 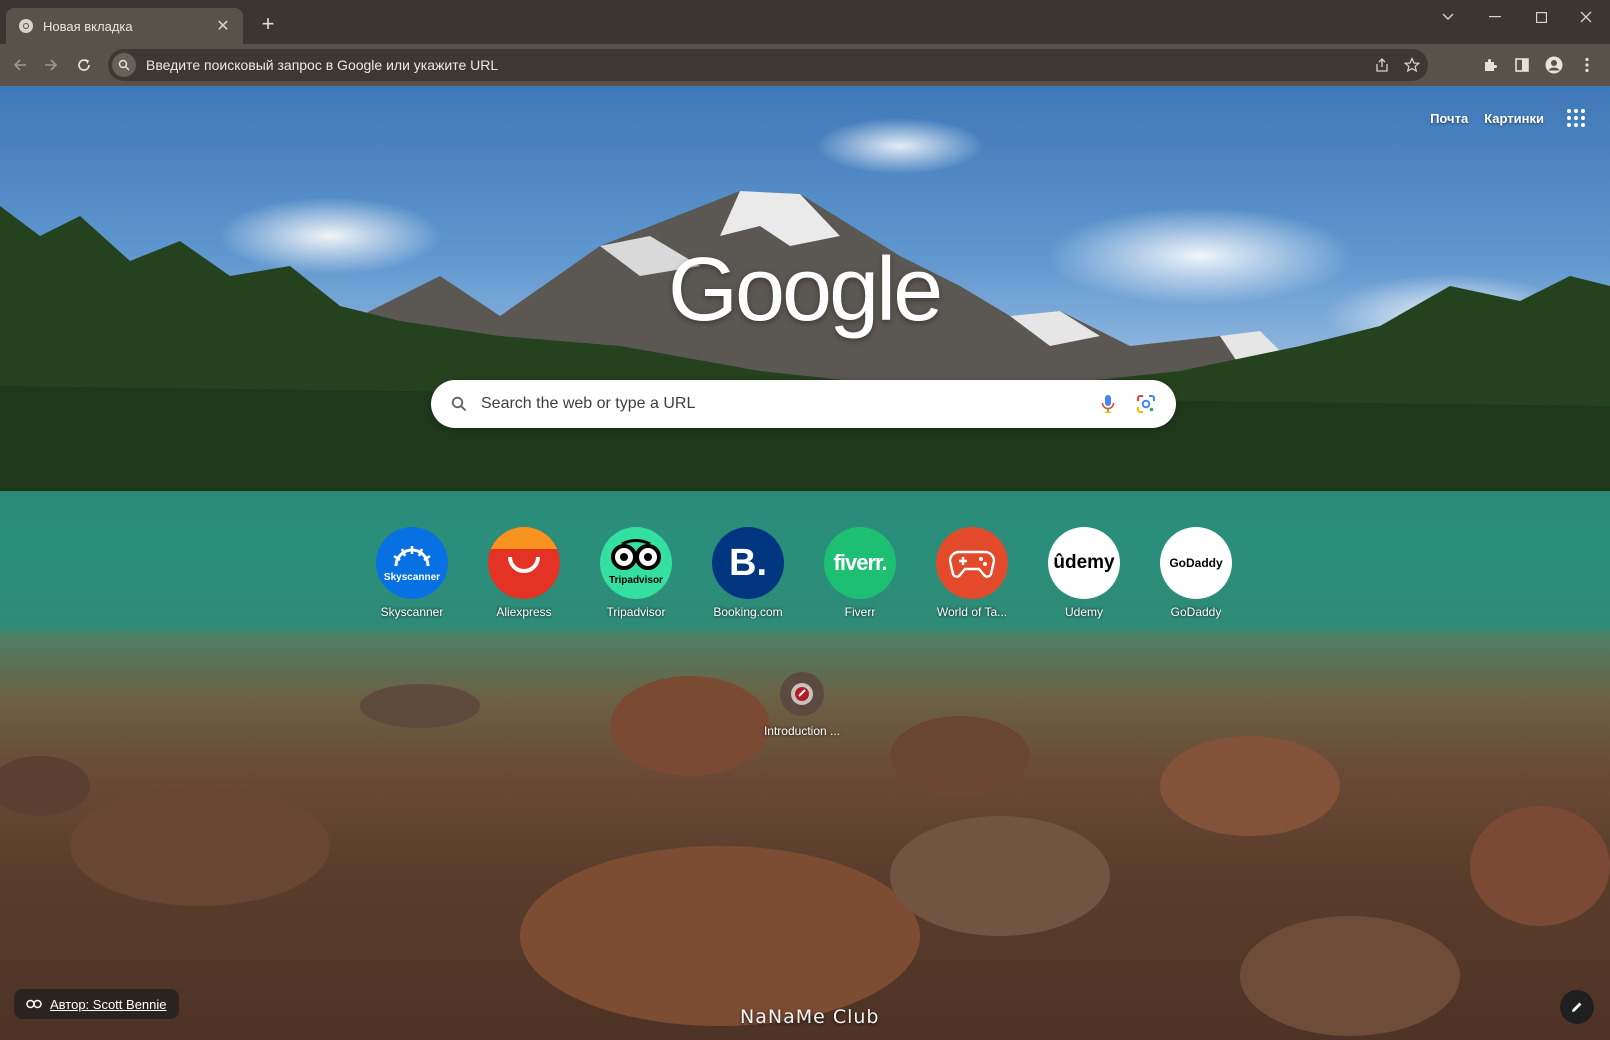 I want to click on shortcut-tripadvisor: Tripadvisor Tripadvisor, so click(x=636, y=573).